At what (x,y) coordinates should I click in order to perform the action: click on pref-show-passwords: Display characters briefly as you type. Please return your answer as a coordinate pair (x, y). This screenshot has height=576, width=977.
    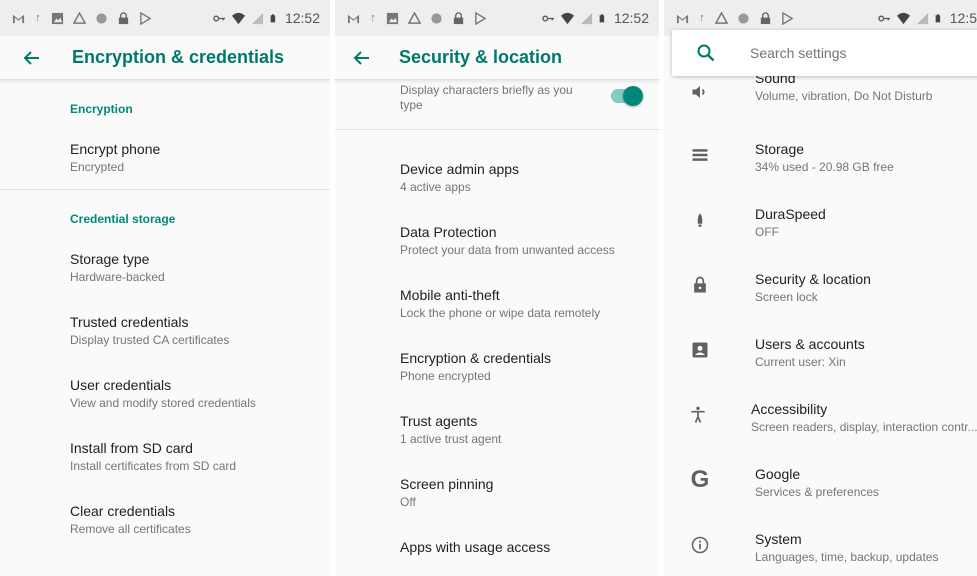
    Looking at the image, I should click on (497, 105).